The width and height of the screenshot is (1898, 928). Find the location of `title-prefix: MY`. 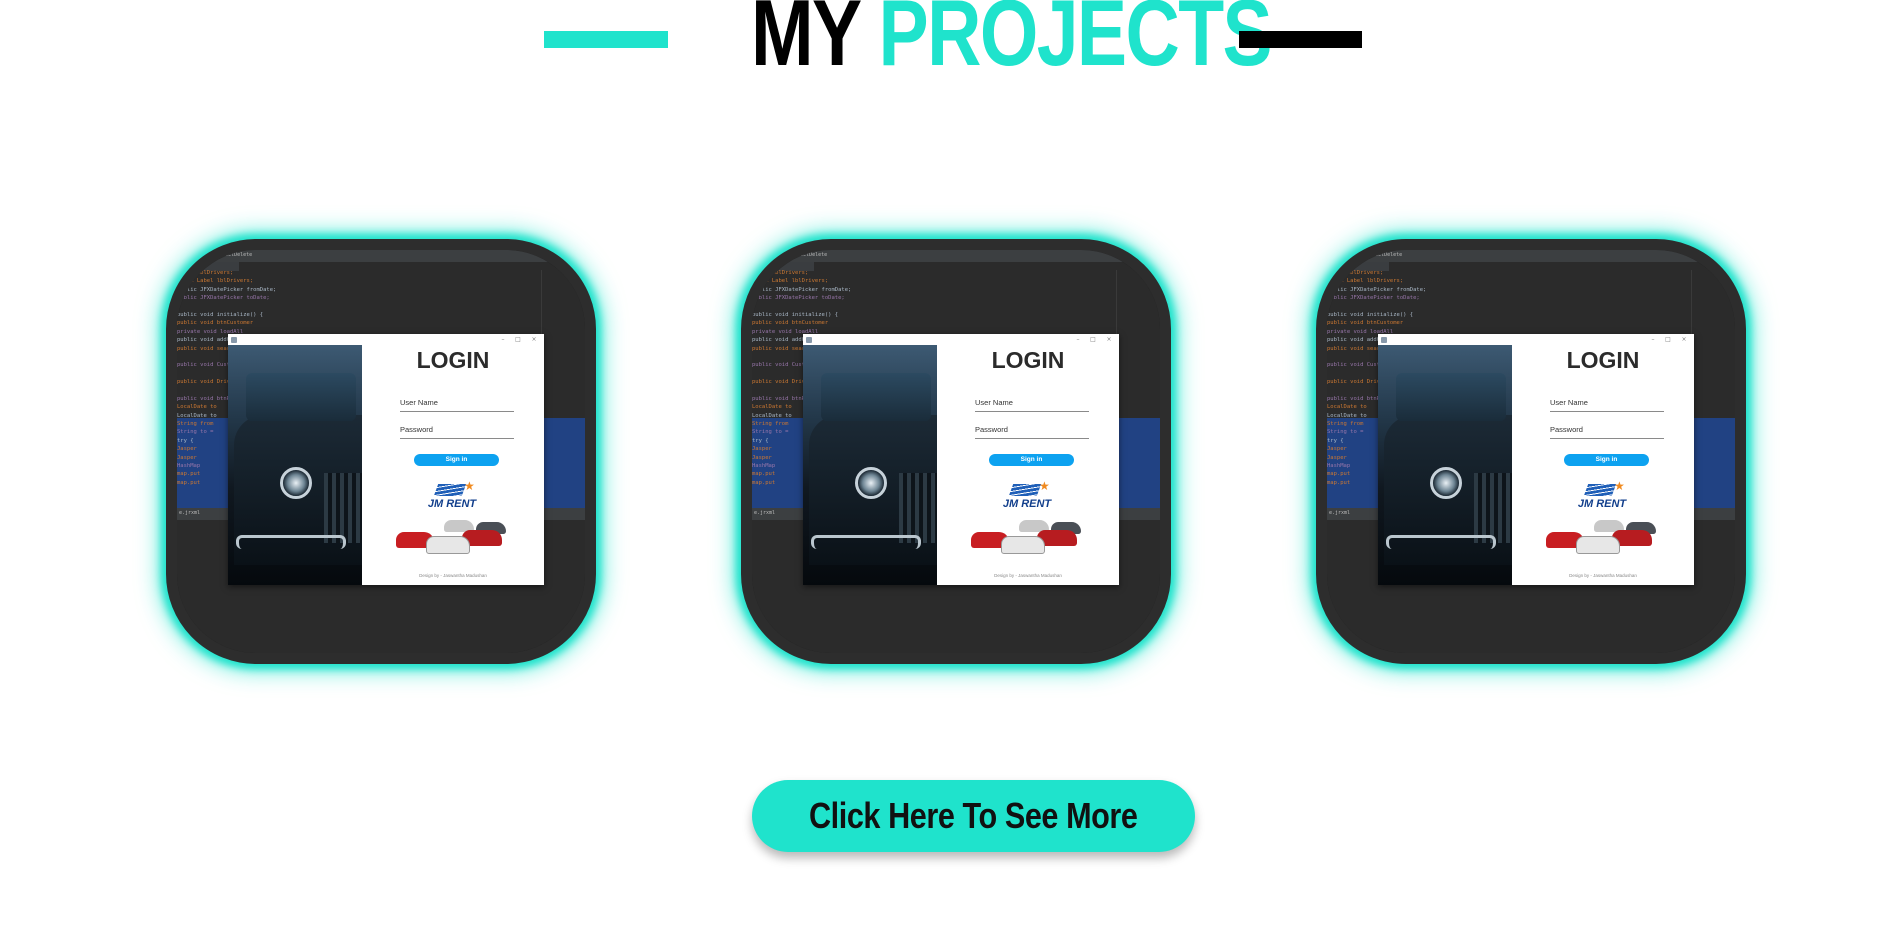

title-prefix: MY is located at coordinates (806, 42).